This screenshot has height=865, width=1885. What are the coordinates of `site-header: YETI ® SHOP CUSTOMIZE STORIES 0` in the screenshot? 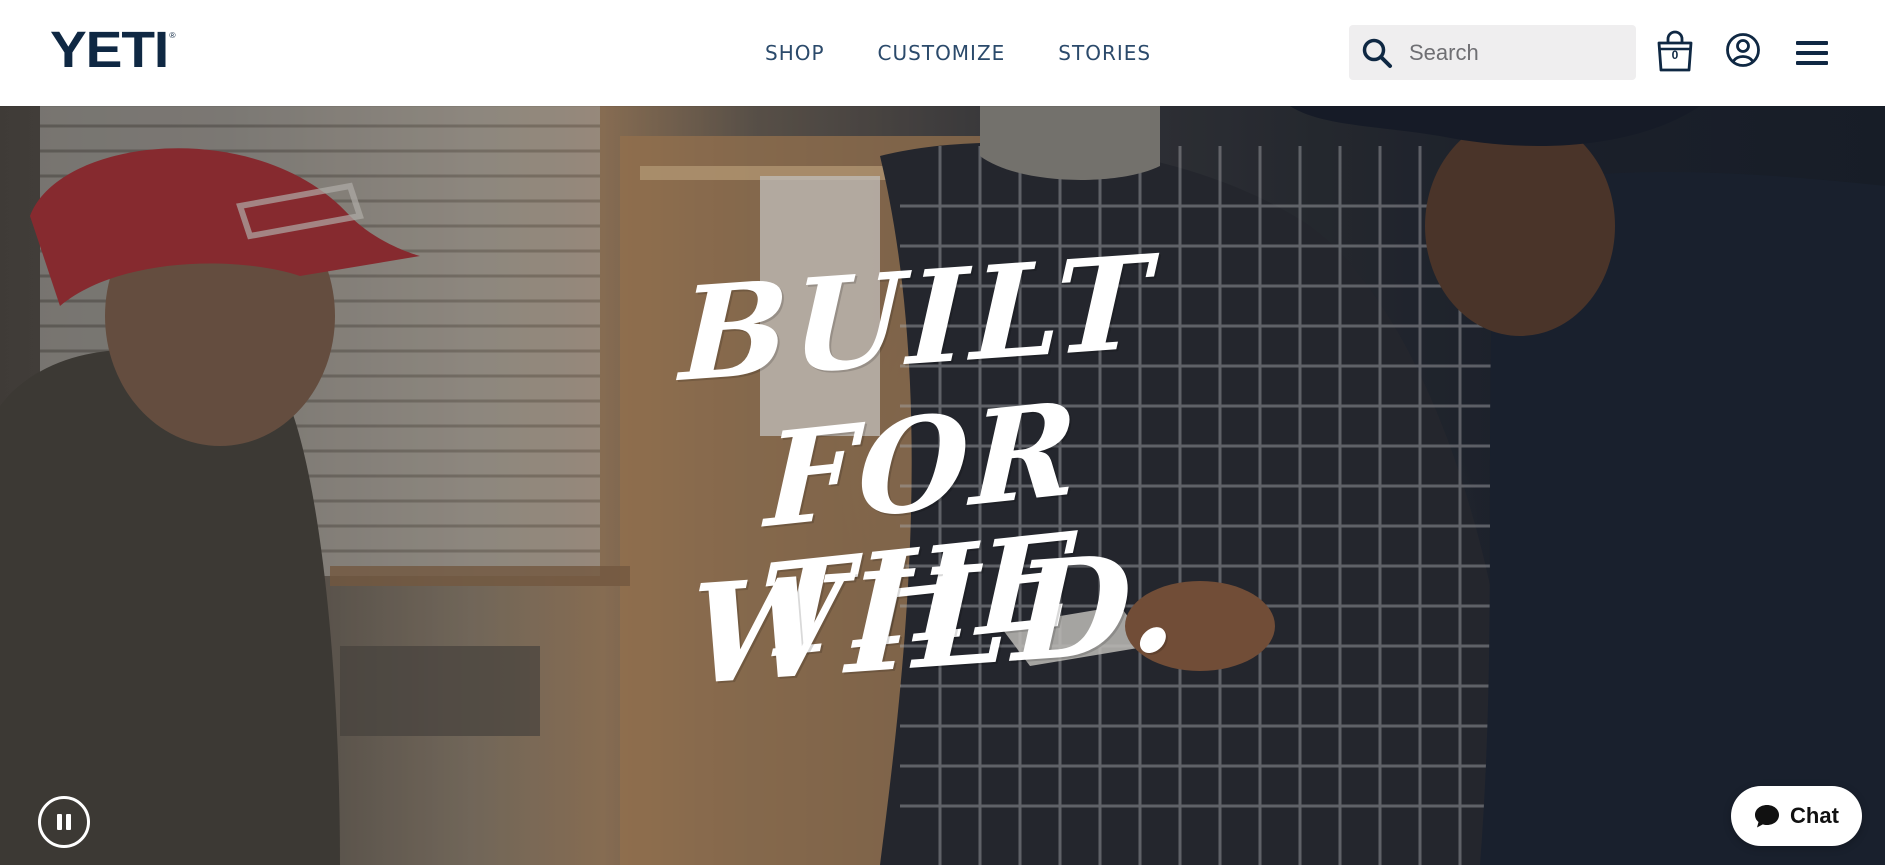 It's located at (942, 53).